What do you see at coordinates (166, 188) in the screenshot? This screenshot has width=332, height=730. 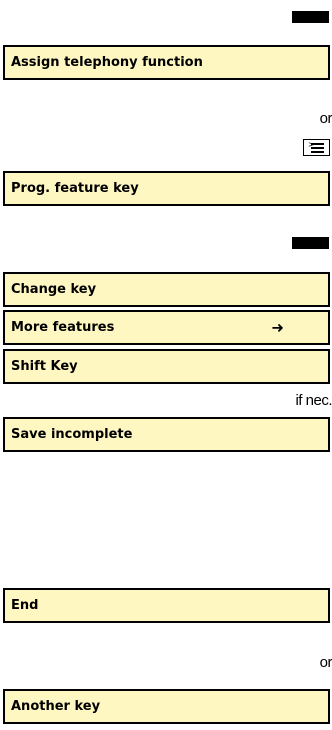 I see `menu-item-prog-feature-key: Prog. feature key` at bounding box center [166, 188].